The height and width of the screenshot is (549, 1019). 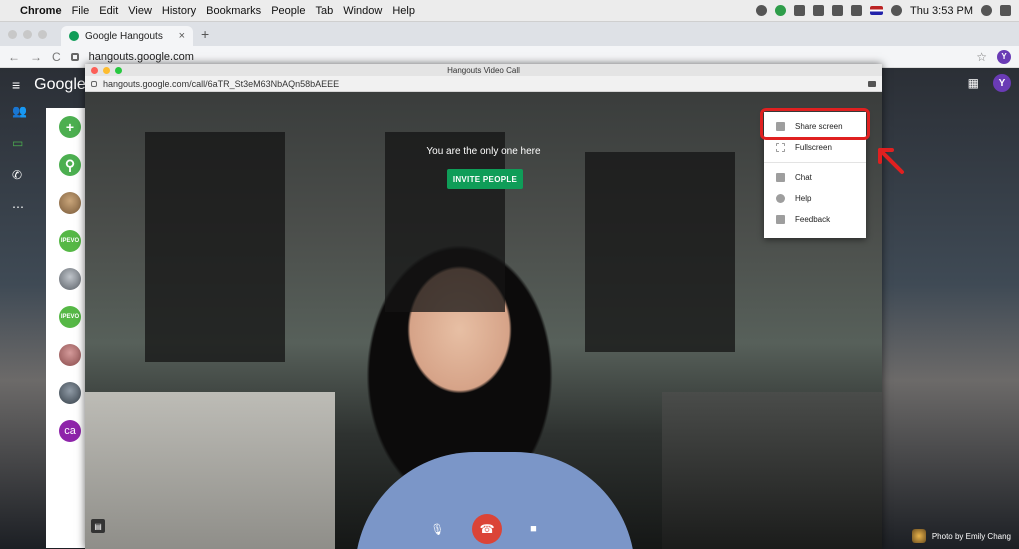 What do you see at coordinates (94, 70) in the screenshot?
I see `close-call-window-icon` at bounding box center [94, 70].